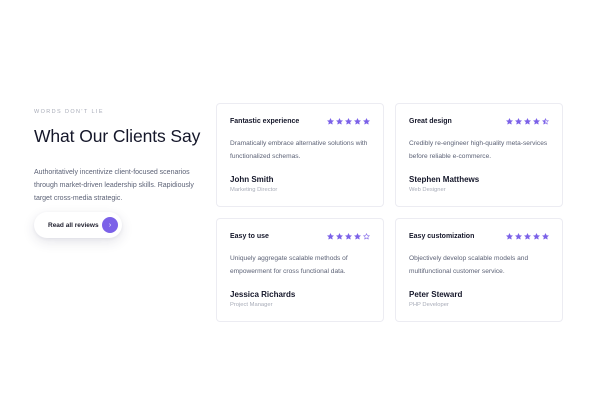 Image resolution: width=600 pixels, height=400 pixels. What do you see at coordinates (117, 136) in the screenshot?
I see `section-title: What Our Clients Say` at bounding box center [117, 136].